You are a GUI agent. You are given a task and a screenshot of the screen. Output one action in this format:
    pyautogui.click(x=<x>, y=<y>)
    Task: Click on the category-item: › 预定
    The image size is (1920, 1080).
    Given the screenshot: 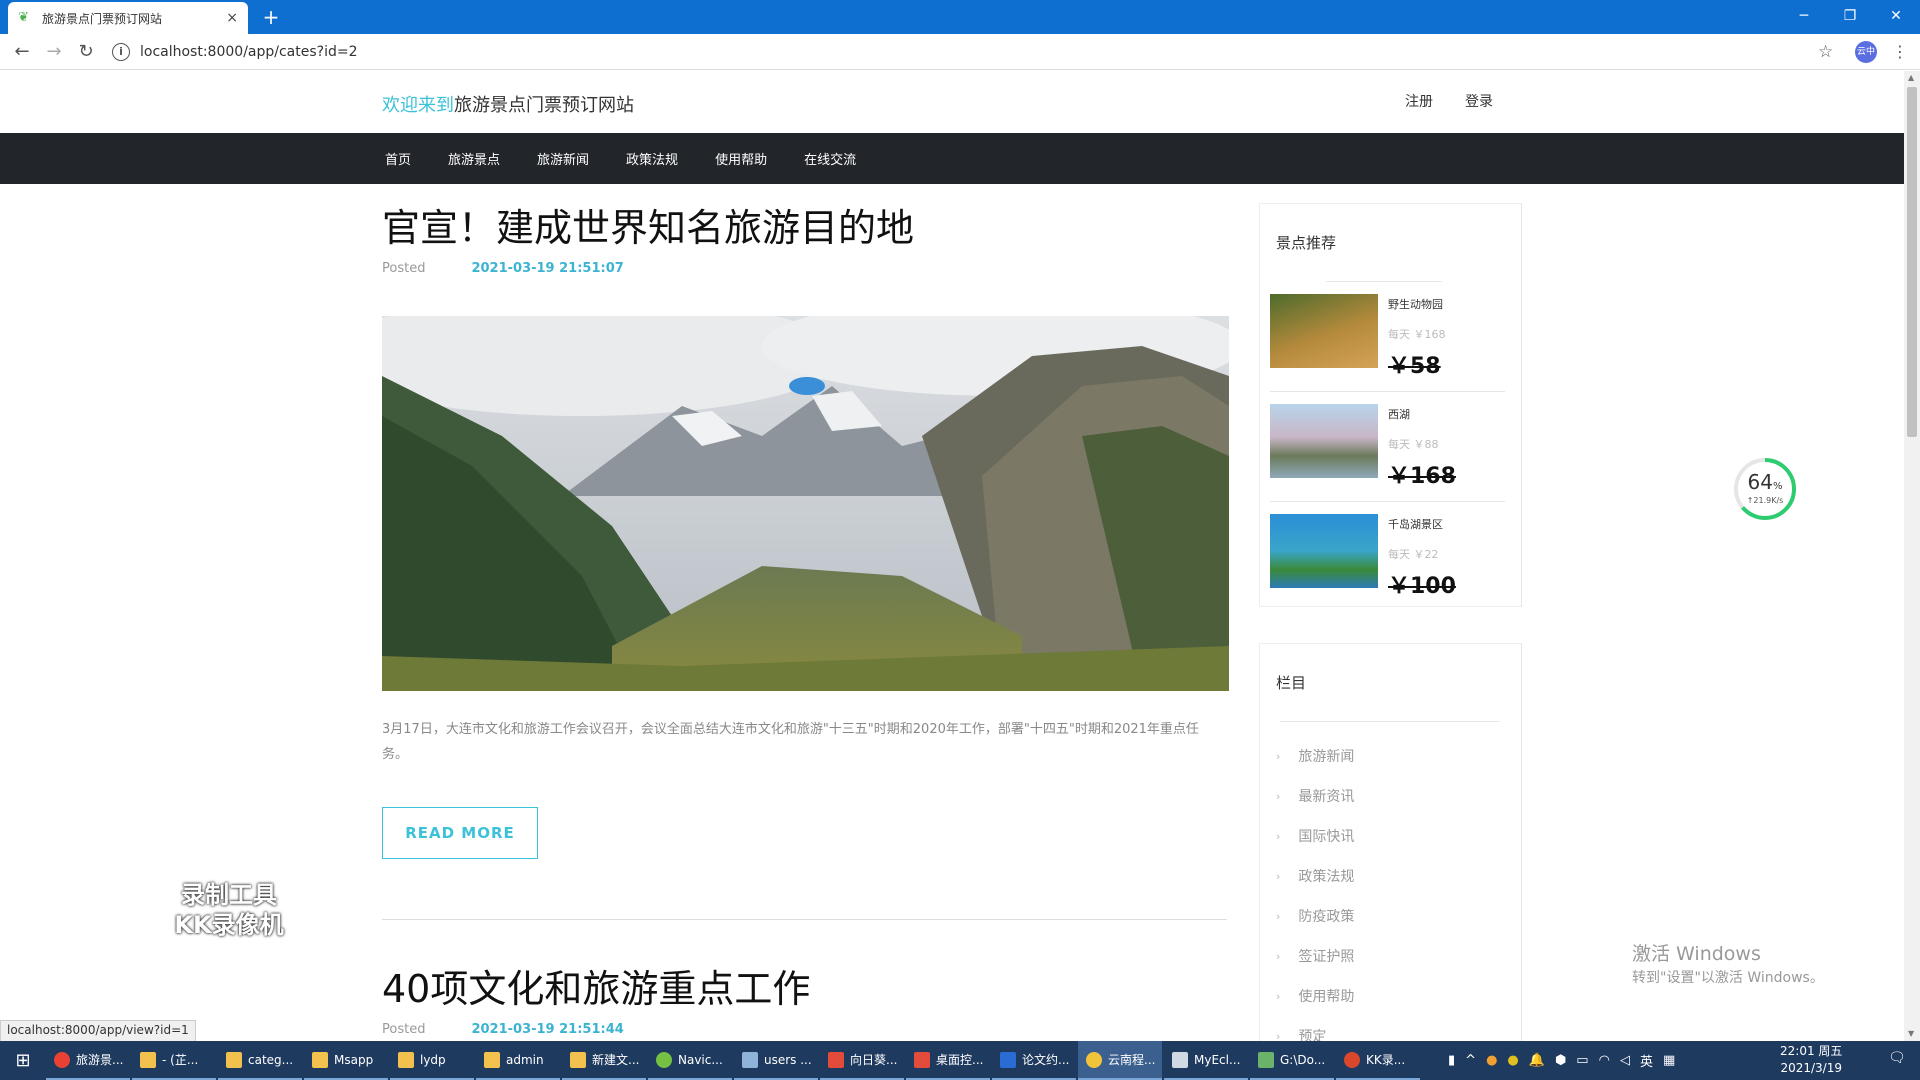 What is the action you would take?
    pyautogui.click(x=1390, y=1028)
    